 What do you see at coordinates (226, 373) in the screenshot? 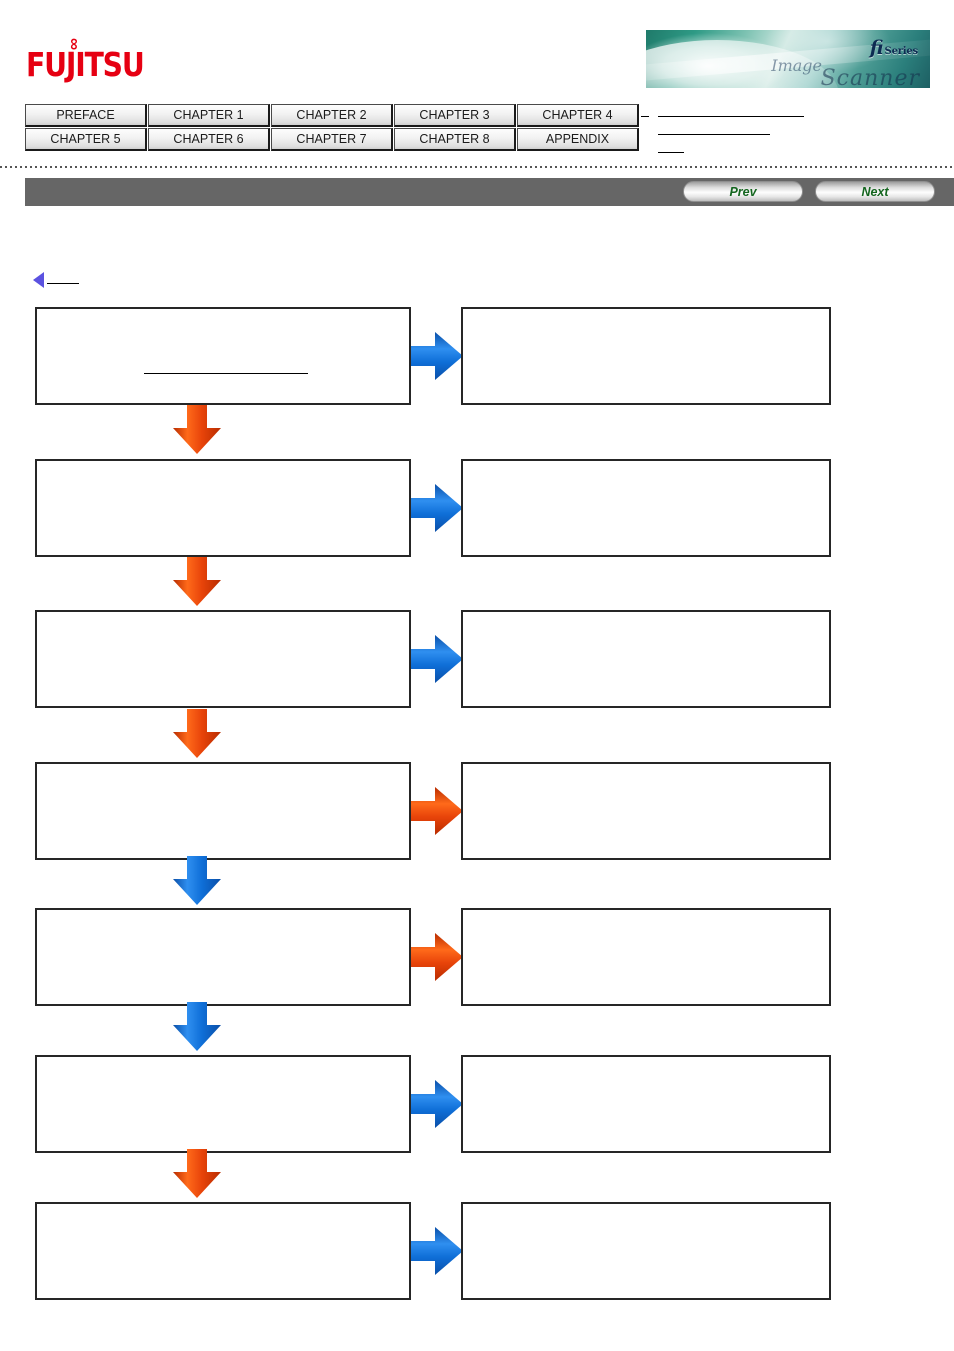
I see `flow-step-rule` at bounding box center [226, 373].